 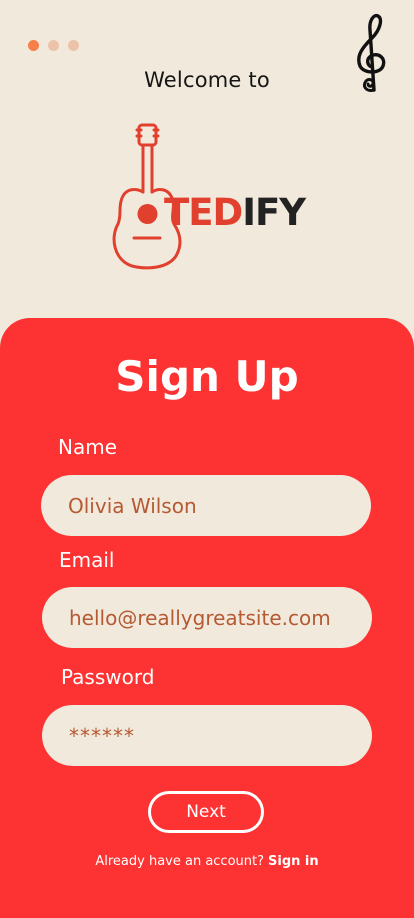 I want to click on welcome-text: Welcome to, so click(x=207, y=80).